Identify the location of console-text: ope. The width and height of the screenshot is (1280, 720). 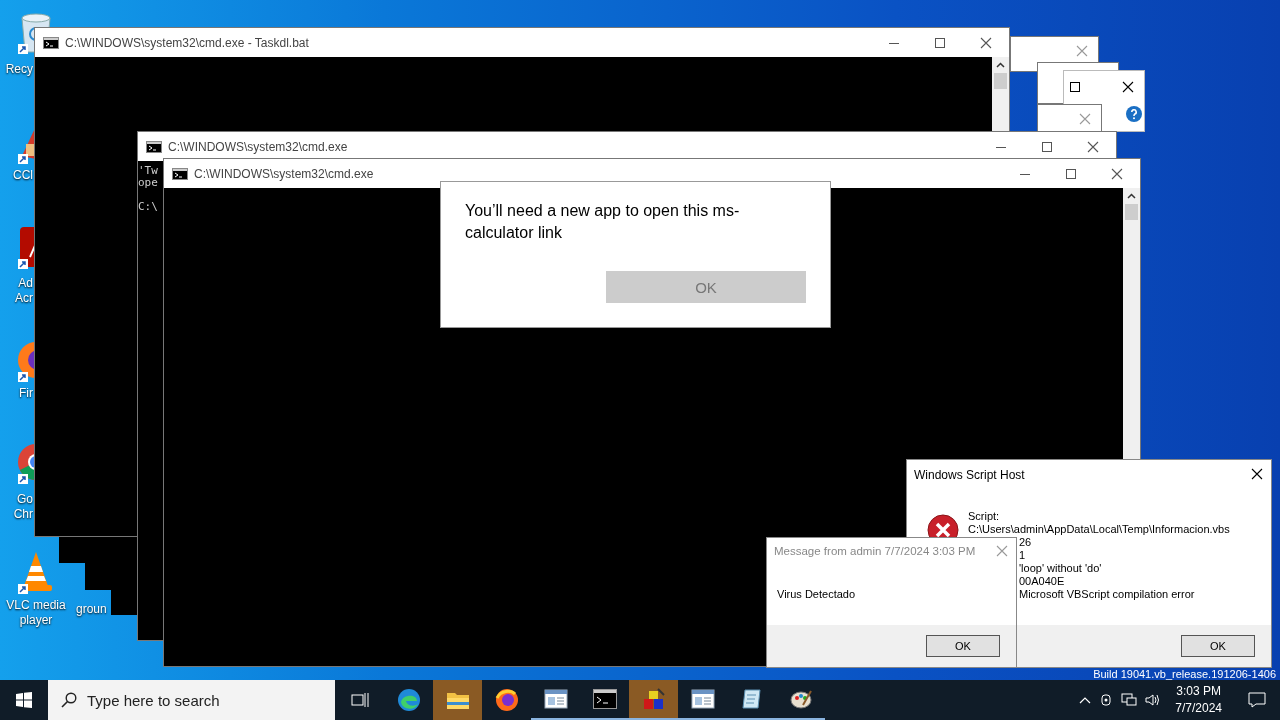
(148, 183).